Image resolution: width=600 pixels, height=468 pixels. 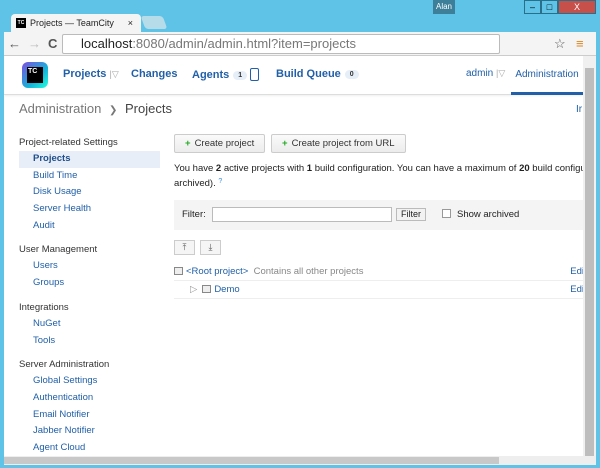 What do you see at coordinates (251, 460) in the screenshot?
I see `horizontal-scrollbar-thumb` at bounding box center [251, 460].